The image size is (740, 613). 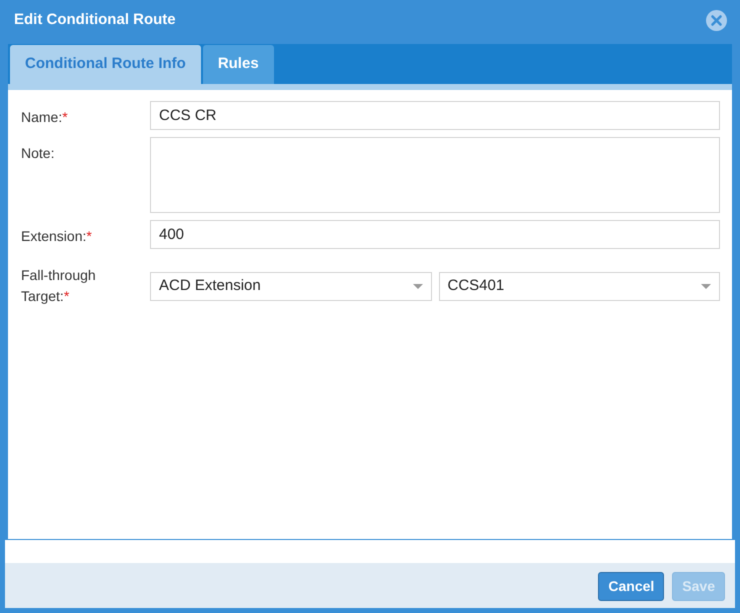 What do you see at coordinates (579, 286) in the screenshot?
I see `dropdown: CCS401` at bounding box center [579, 286].